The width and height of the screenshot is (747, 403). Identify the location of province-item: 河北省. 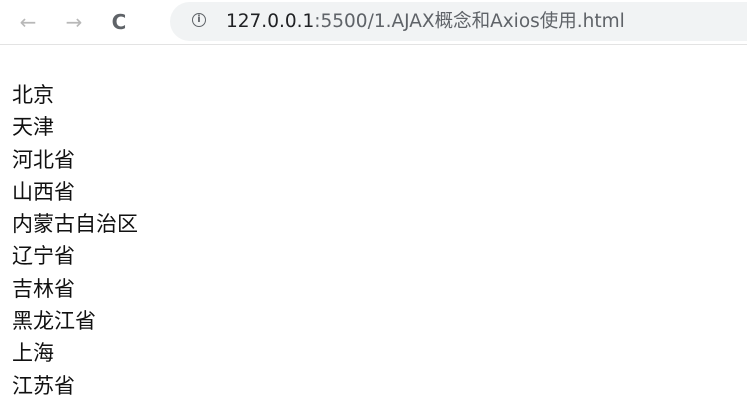
(43, 159).